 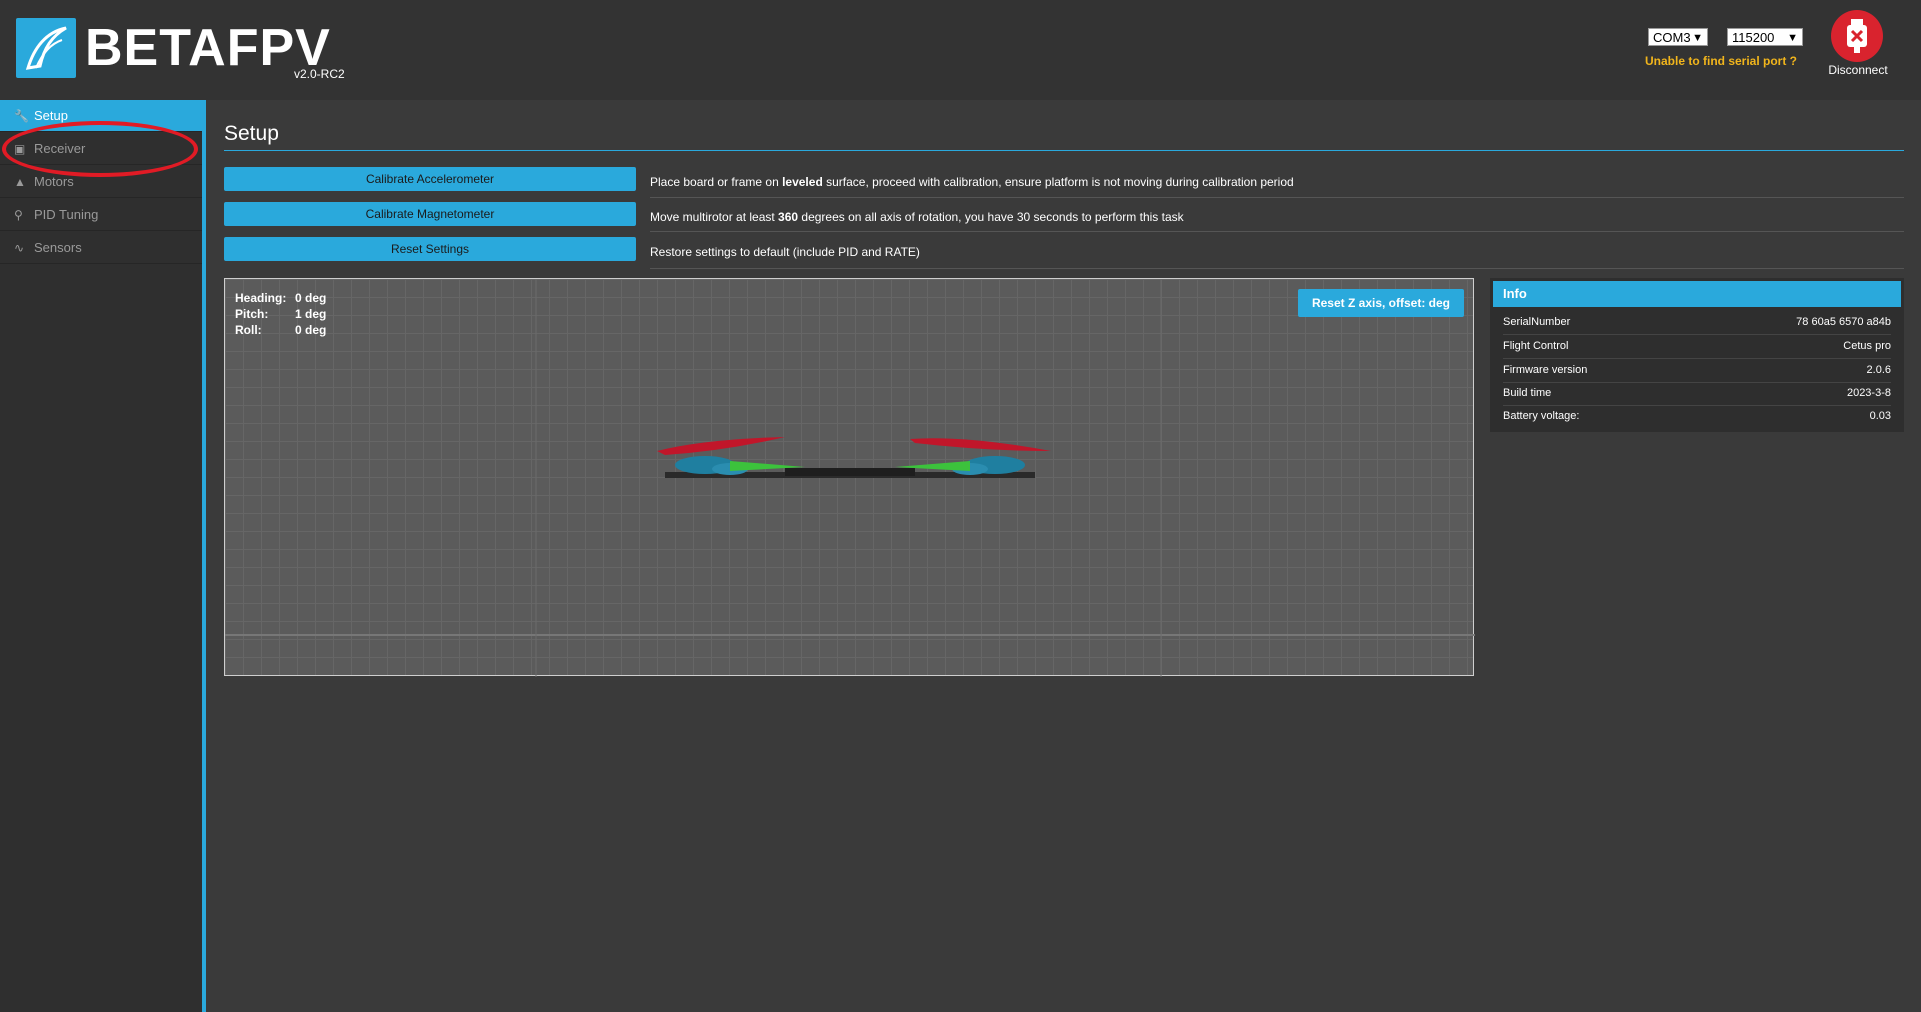 What do you see at coordinates (1857, 36) in the screenshot?
I see `disconnect-usb-icon` at bounding box center [1857, 36].